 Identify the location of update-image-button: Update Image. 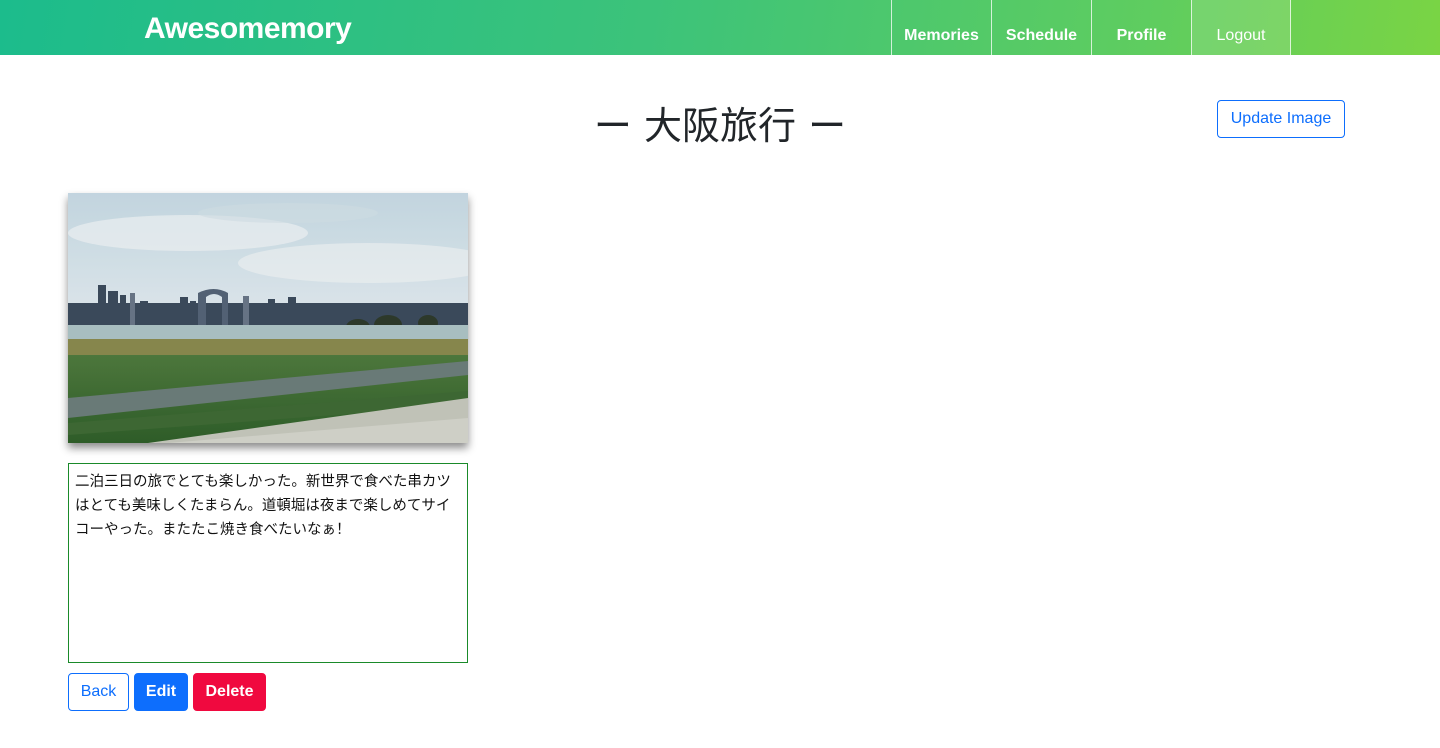
(1281, 119).